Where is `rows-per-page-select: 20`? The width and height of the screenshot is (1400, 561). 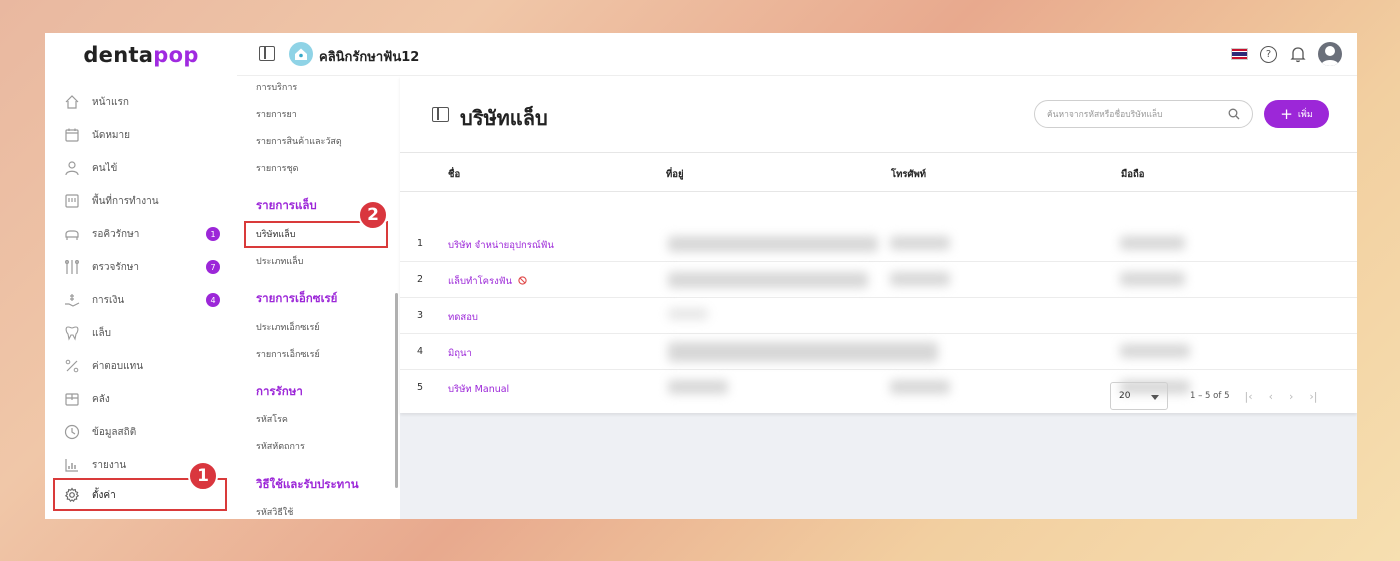 rows-per-page-select: 20 is located at coordinates (1139, 396).